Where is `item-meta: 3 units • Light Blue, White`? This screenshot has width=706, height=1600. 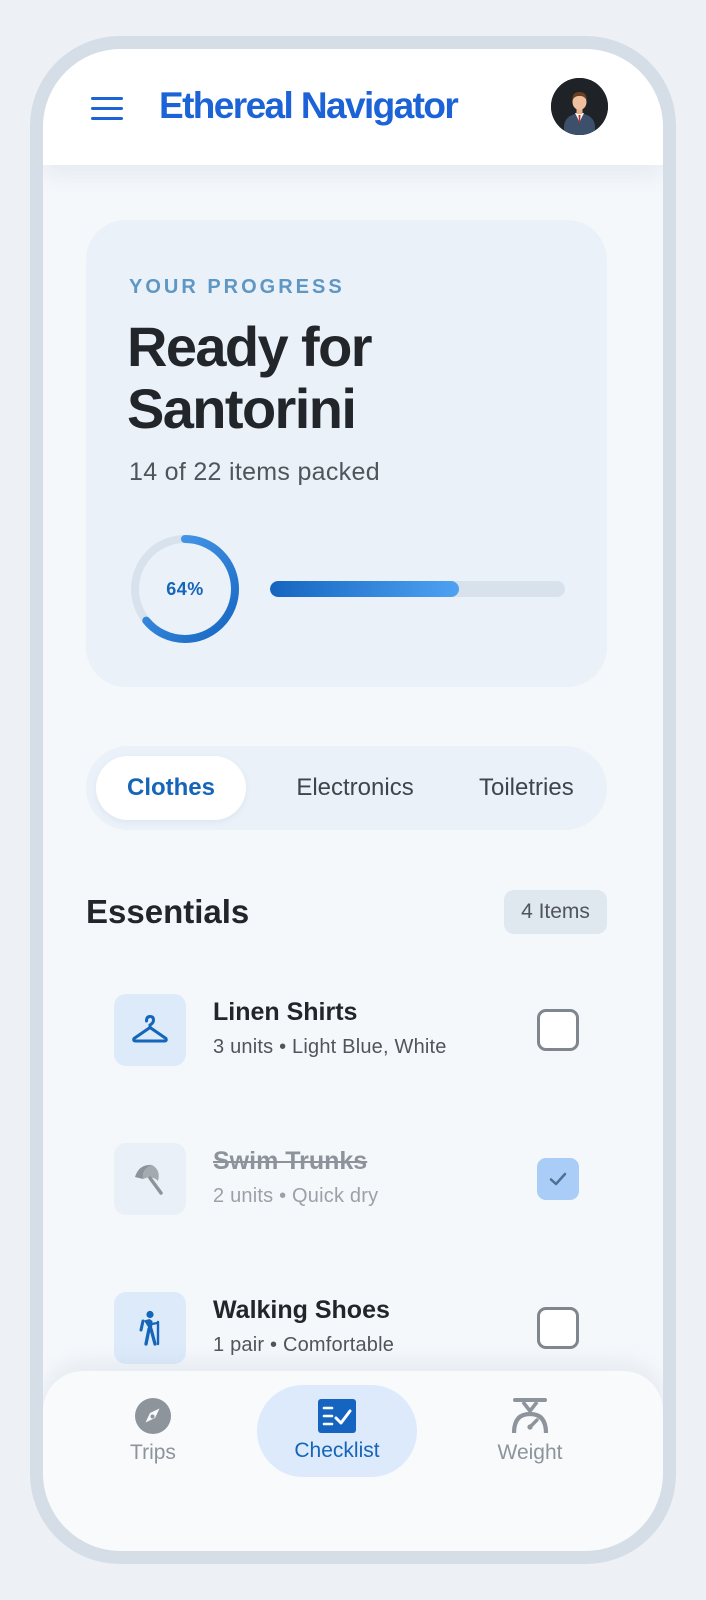 item-meta: 3 units • Light Blue, White is located at coordinates (330, 1047).